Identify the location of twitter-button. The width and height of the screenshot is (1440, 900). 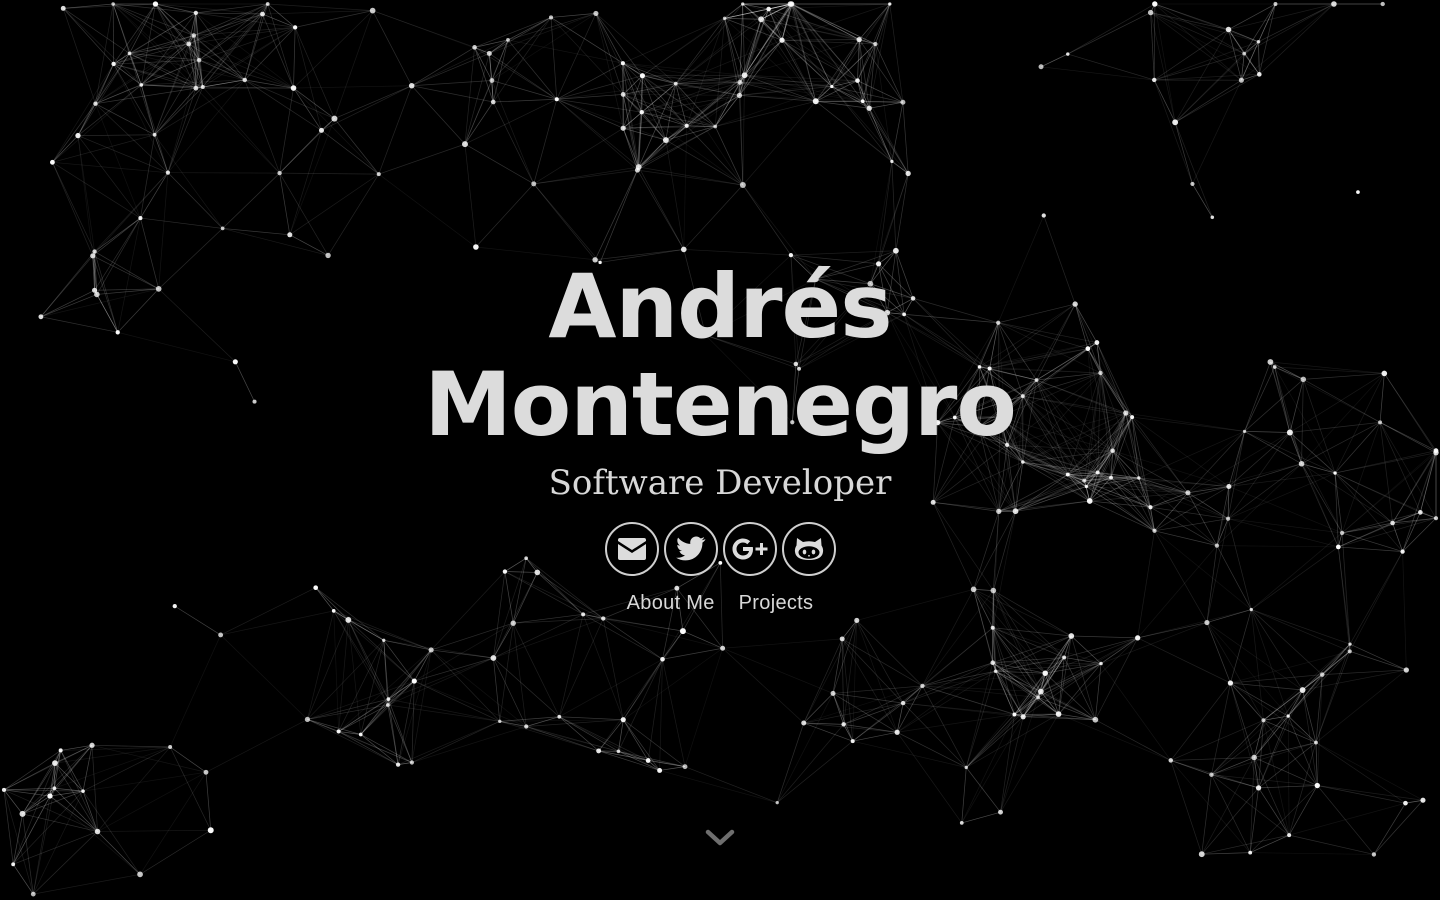
(690, 549).